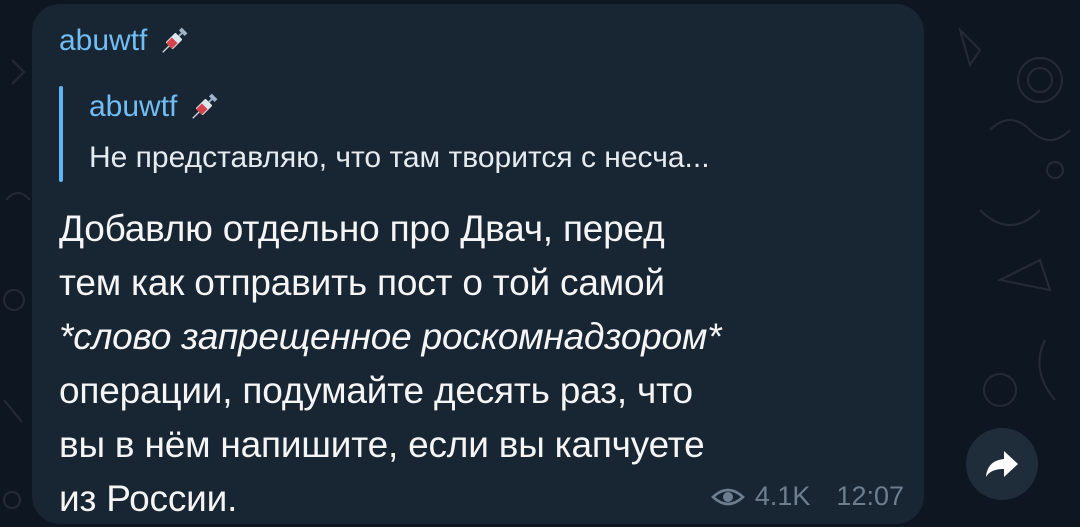 The width and height of the screenshot is (1080, 527). Describe the element at coordinates (362, 228) in the screenshot. I see `message-line: Добавлю отдельно про Двач, перед` at that location.